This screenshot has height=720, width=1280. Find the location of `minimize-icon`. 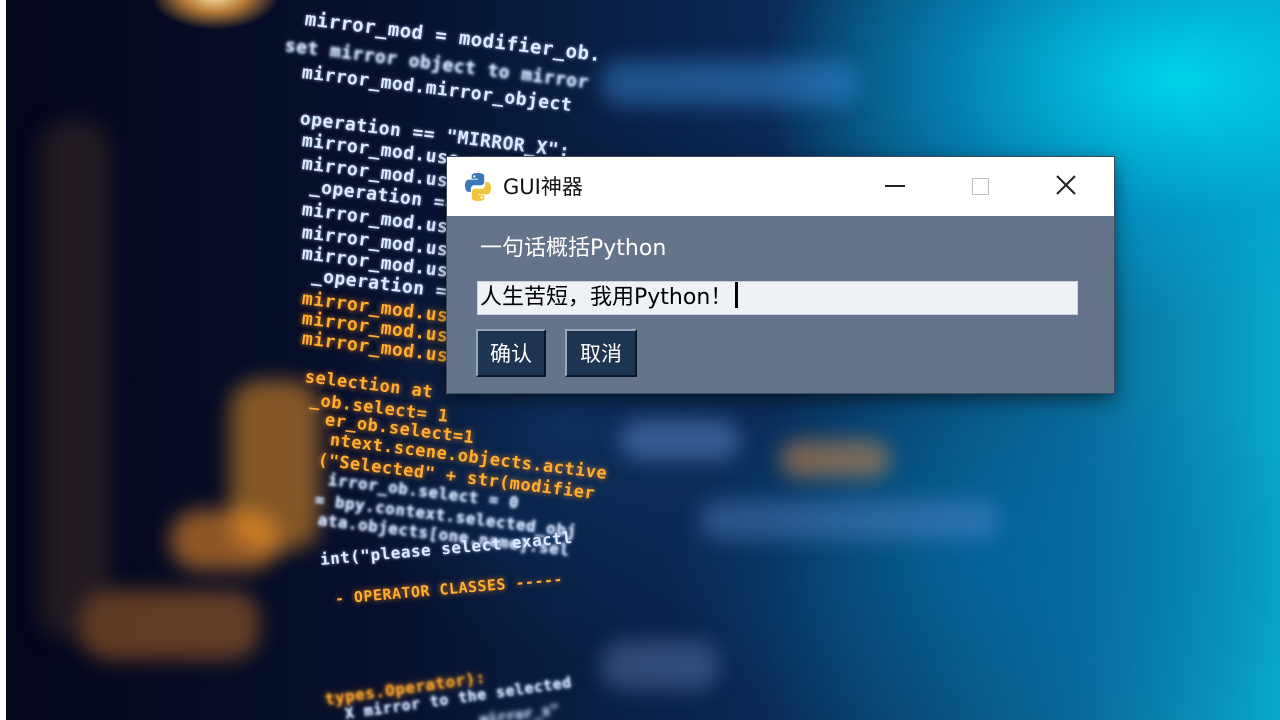

minimize-icon is located at coordinates (895, 186).